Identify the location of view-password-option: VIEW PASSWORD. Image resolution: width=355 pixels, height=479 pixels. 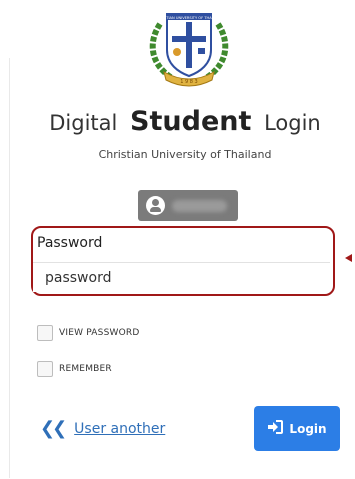
(88, 333).